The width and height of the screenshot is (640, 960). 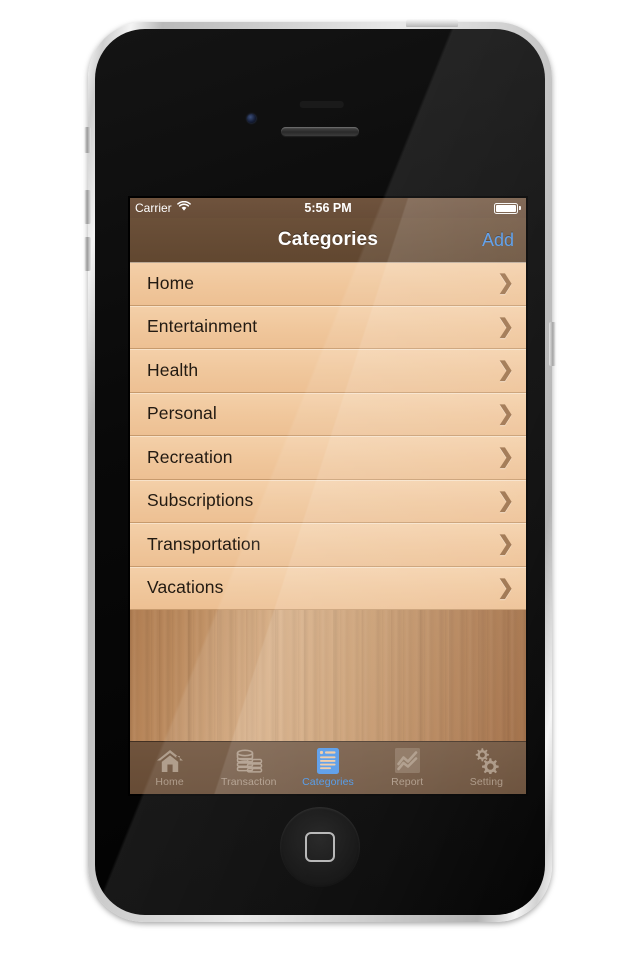 I want to click on wifi-icon, so click(x=183, y=207).